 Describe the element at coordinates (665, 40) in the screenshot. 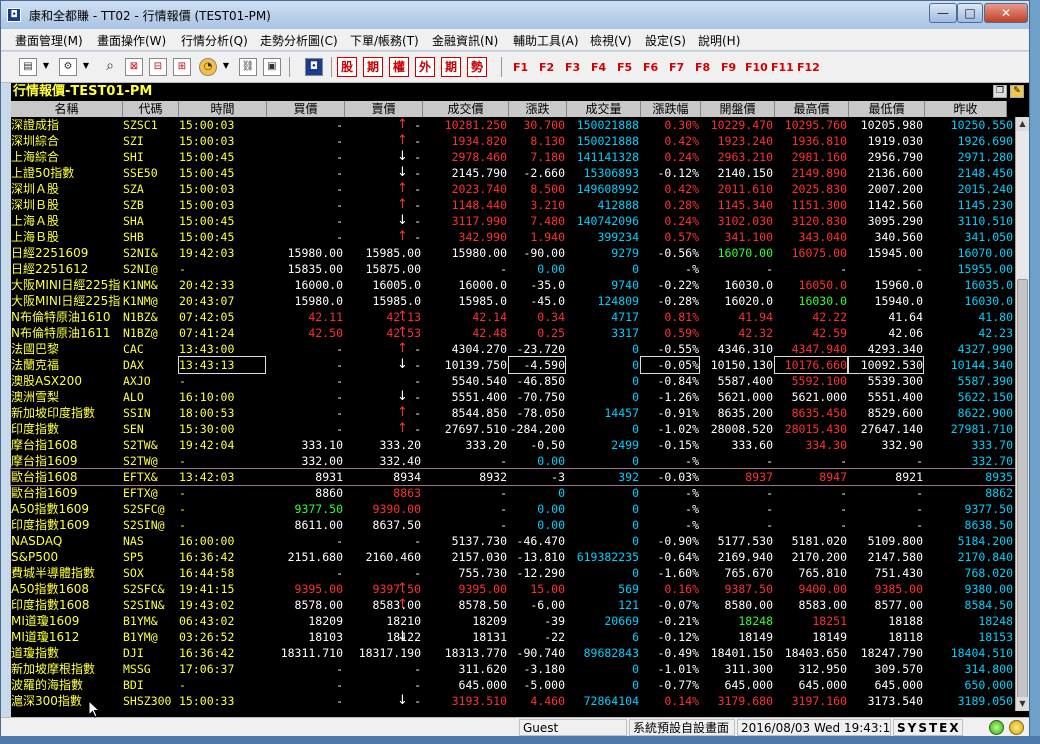

I see `menu-item-8: 設定(S)` at that location.